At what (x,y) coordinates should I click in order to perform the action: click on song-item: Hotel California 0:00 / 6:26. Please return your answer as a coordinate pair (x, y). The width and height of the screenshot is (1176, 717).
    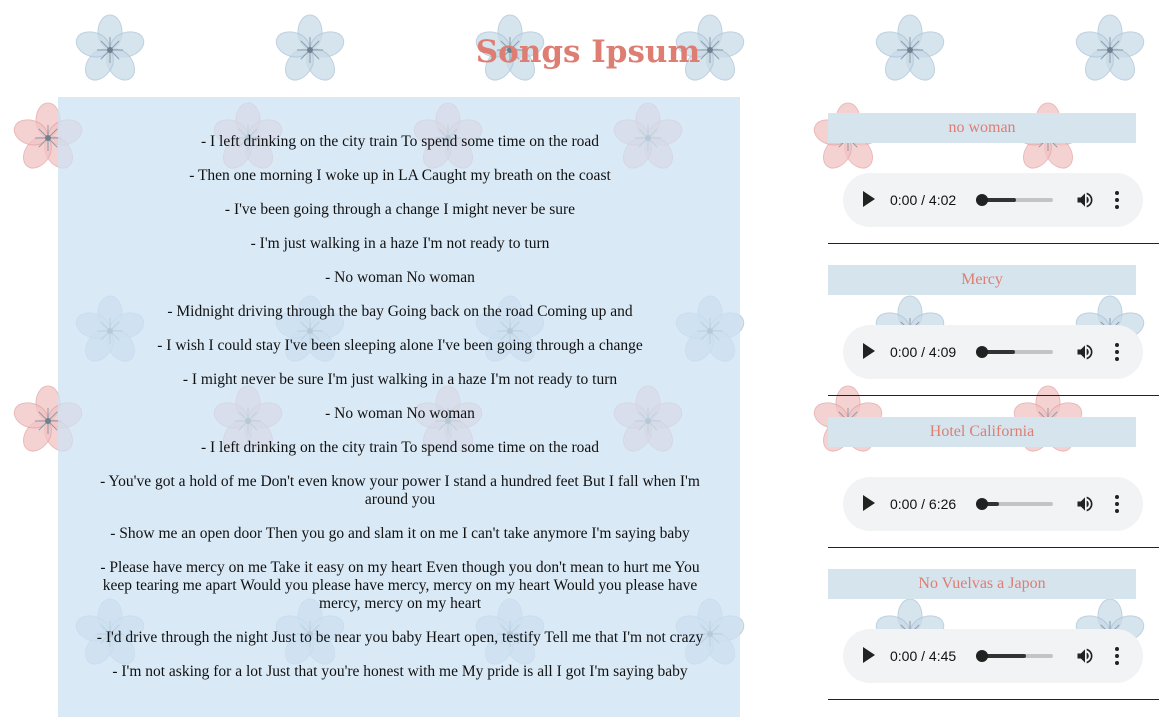
    Looking at the image, I should click on (993, 482).